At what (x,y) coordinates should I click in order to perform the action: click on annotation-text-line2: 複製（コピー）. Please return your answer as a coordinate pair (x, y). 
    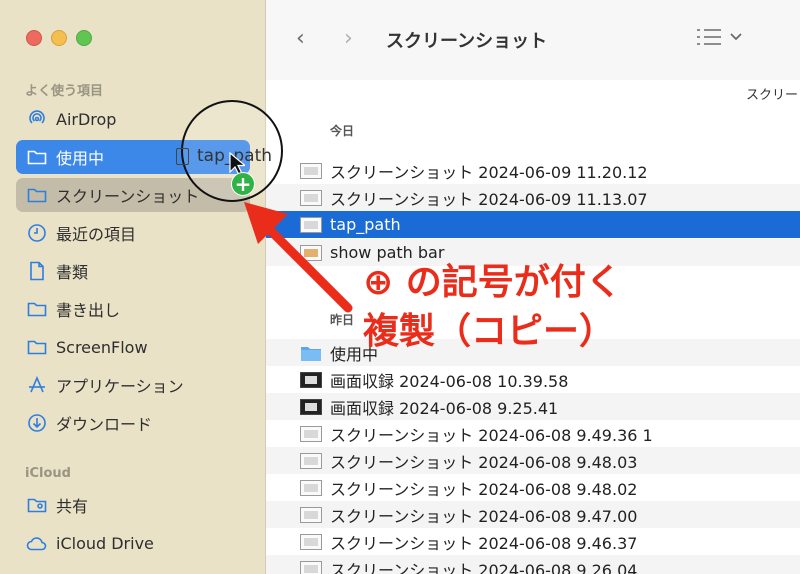
    Looking at the image, I should click on (489, 331).